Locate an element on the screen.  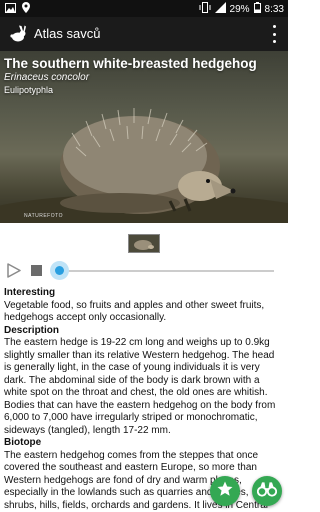
clock: 8:33 is located at coordinates (274, 9).